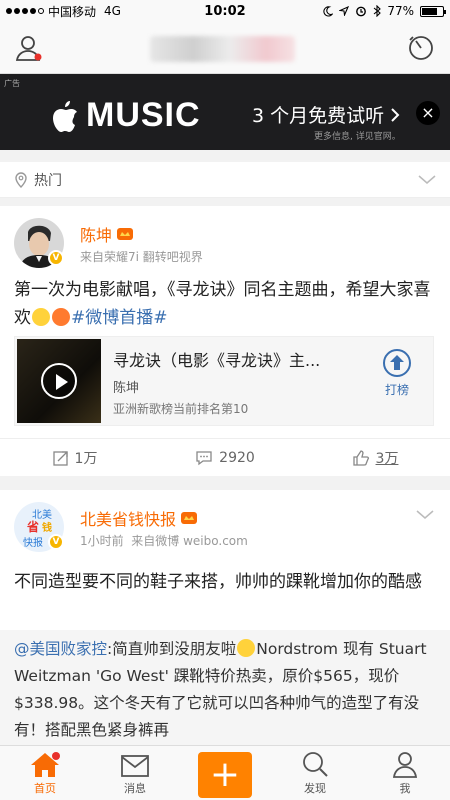 The width and height of the screenshot is (450, 800). I want to click on author-name: 陈坤, so click(96, 234).